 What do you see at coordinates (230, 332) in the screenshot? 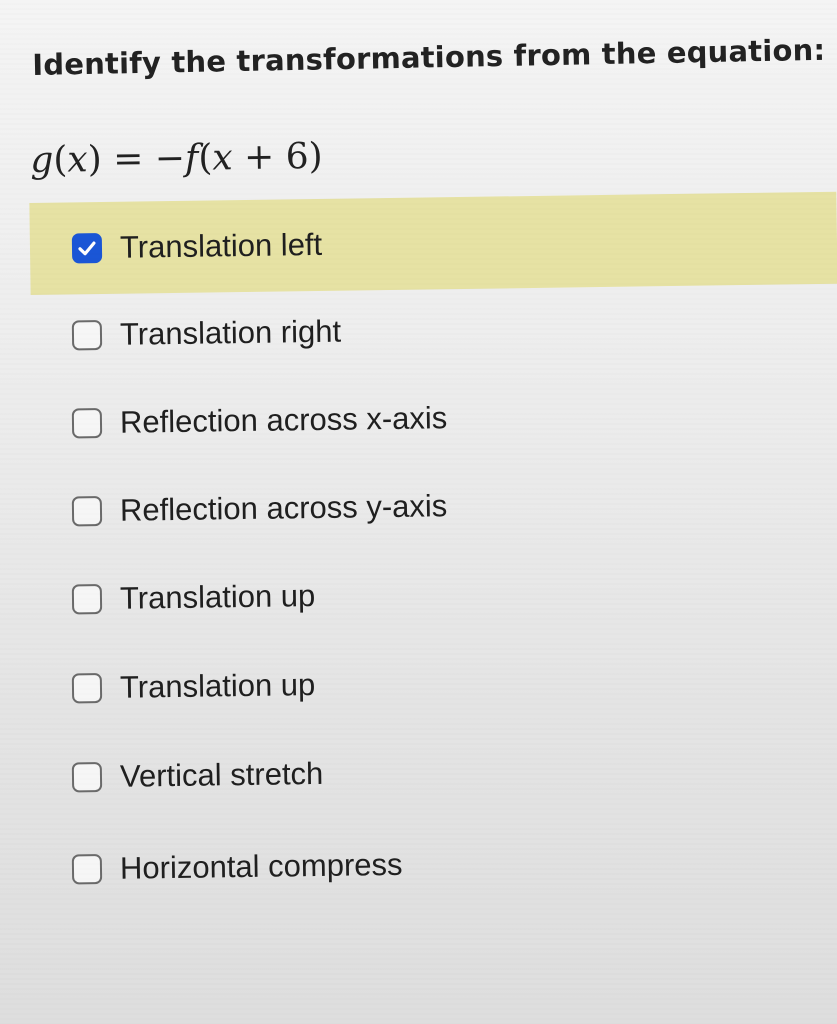
I see `option-label: Translation right` at bounding box center [230, 332].